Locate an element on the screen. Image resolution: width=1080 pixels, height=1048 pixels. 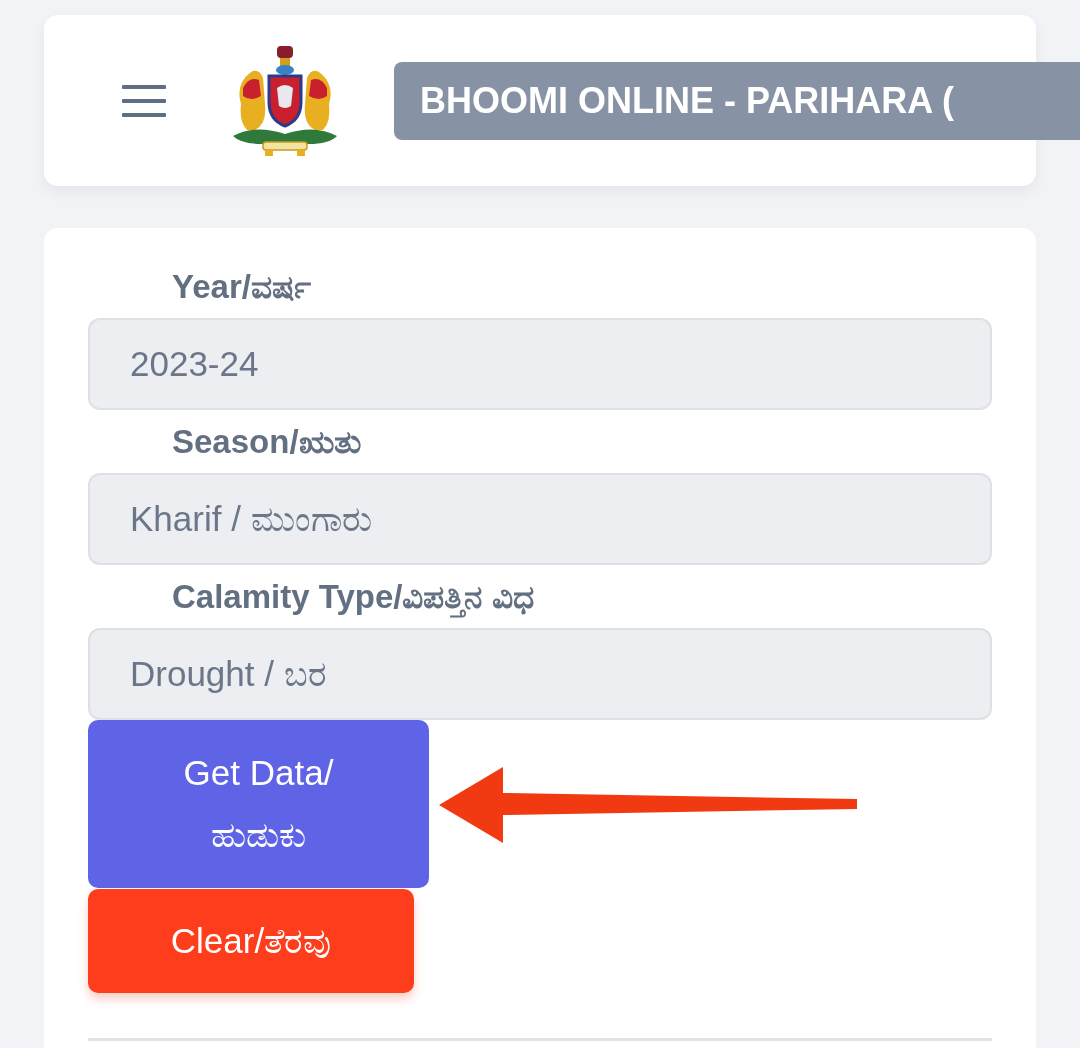
select-field: Kharif / ಮುಂಗಾರು is located at coordinates (540, 519).